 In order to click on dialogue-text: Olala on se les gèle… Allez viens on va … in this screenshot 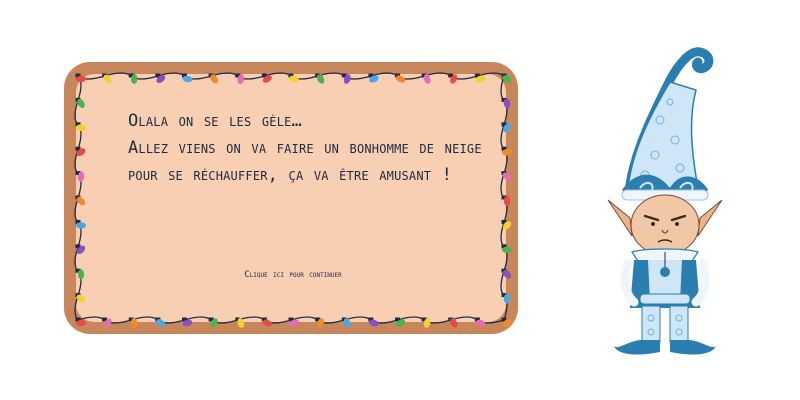, I will do `click(313, 148)`.